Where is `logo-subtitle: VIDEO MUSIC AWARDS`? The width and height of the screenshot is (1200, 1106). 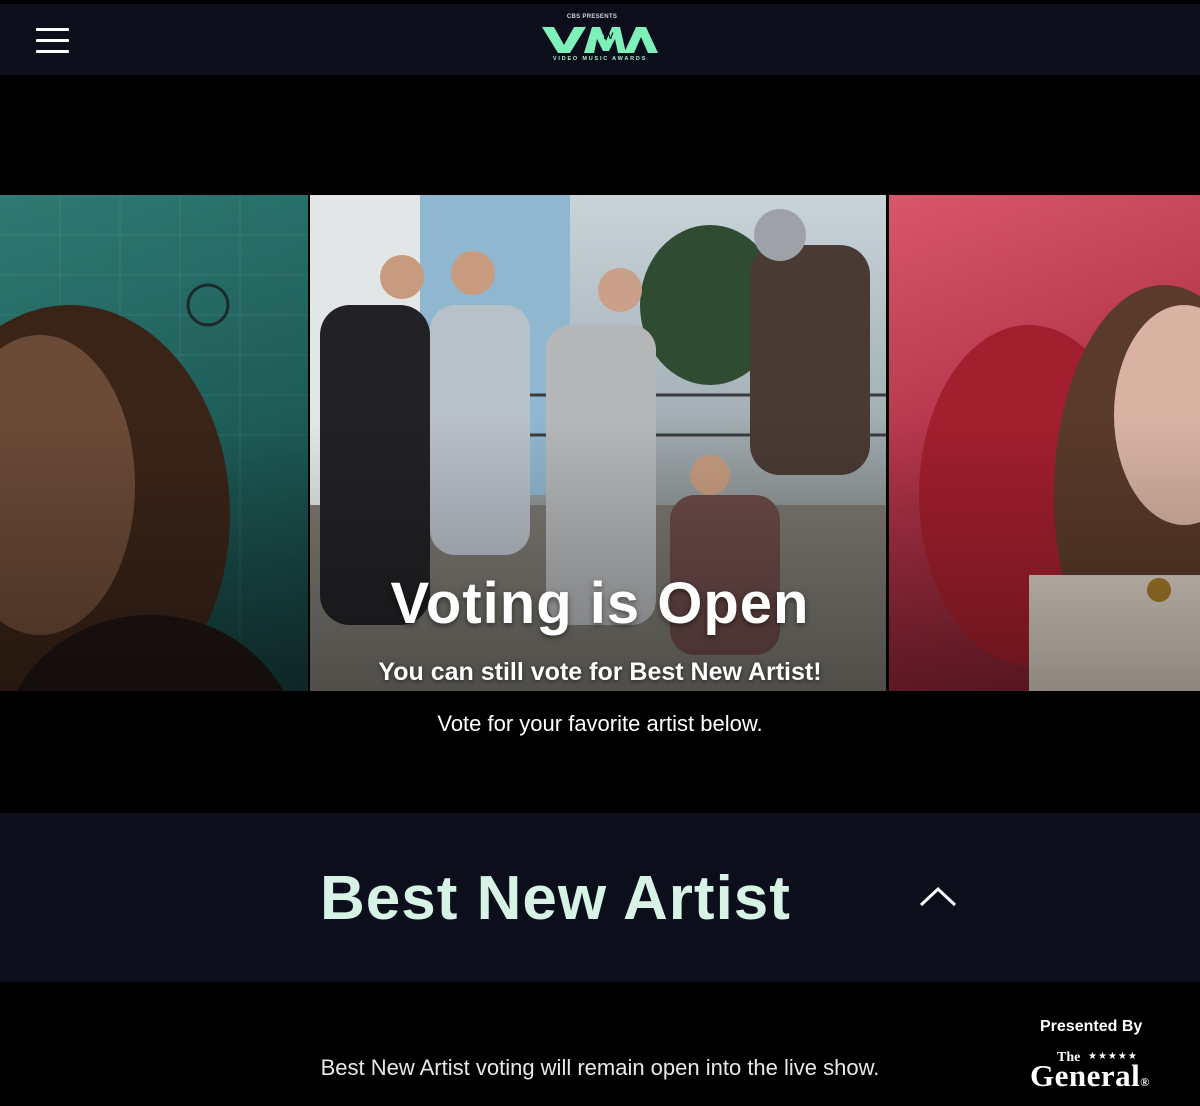
logo-subtitle: VIDEO MUSIC AWARDS is located at coordinates (600, 59).